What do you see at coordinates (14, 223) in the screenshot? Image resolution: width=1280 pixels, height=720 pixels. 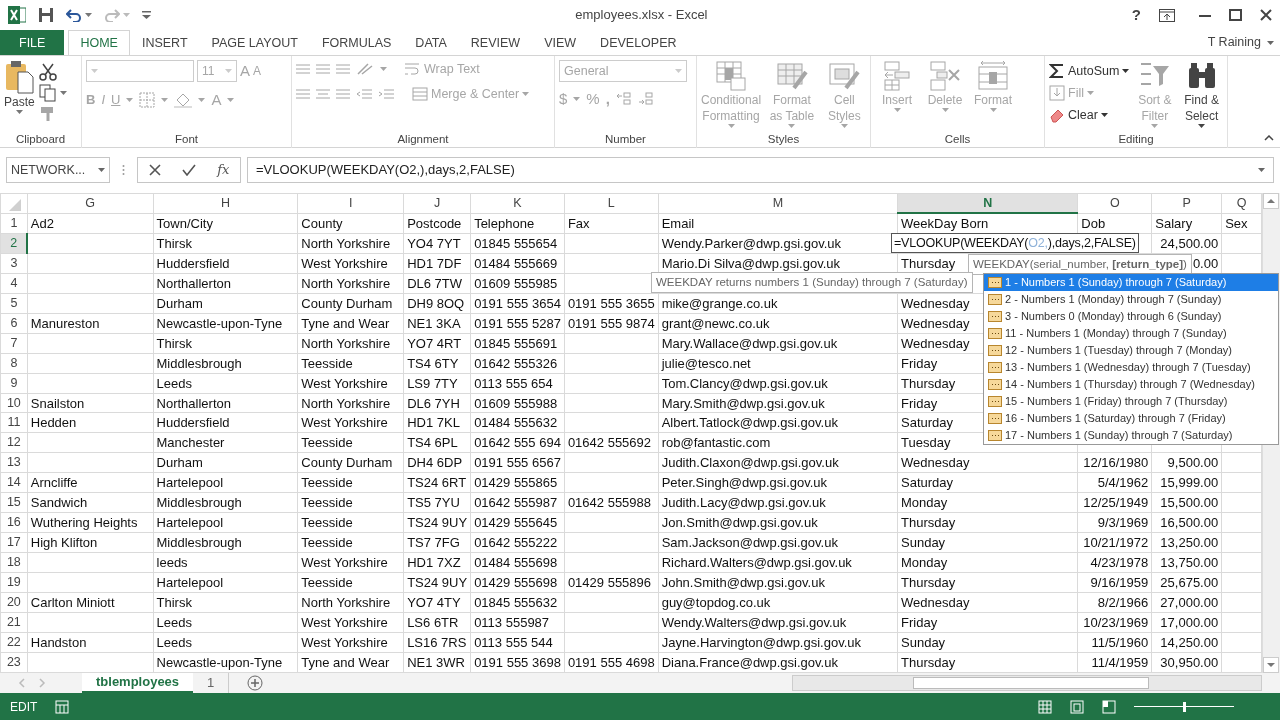 I see `row-header: 1` at bounding box center [14, 223].